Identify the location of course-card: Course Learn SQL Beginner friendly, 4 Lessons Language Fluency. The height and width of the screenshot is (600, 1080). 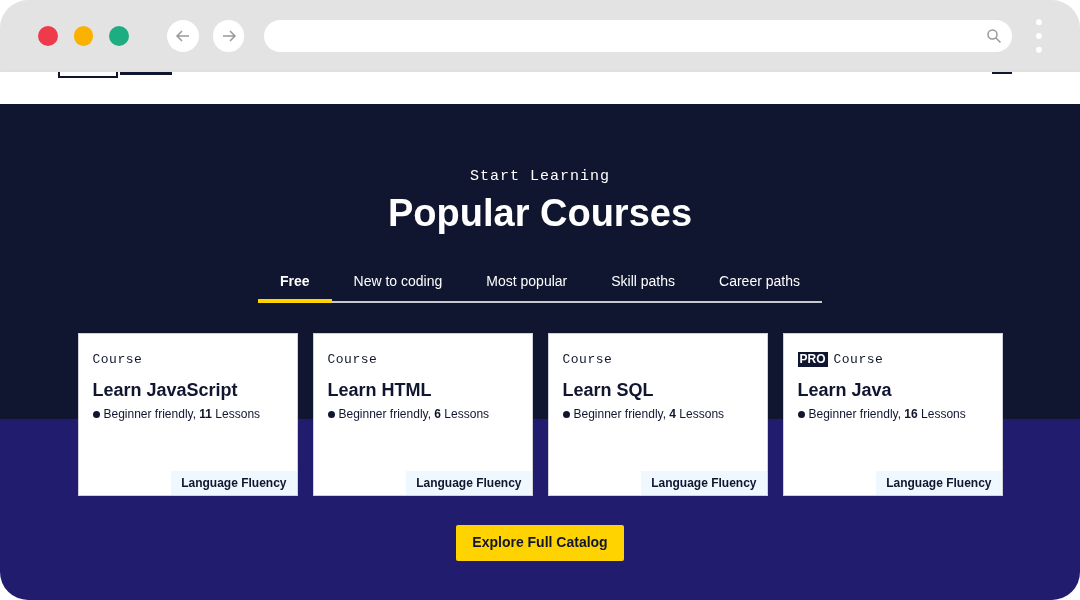
(657, 414).